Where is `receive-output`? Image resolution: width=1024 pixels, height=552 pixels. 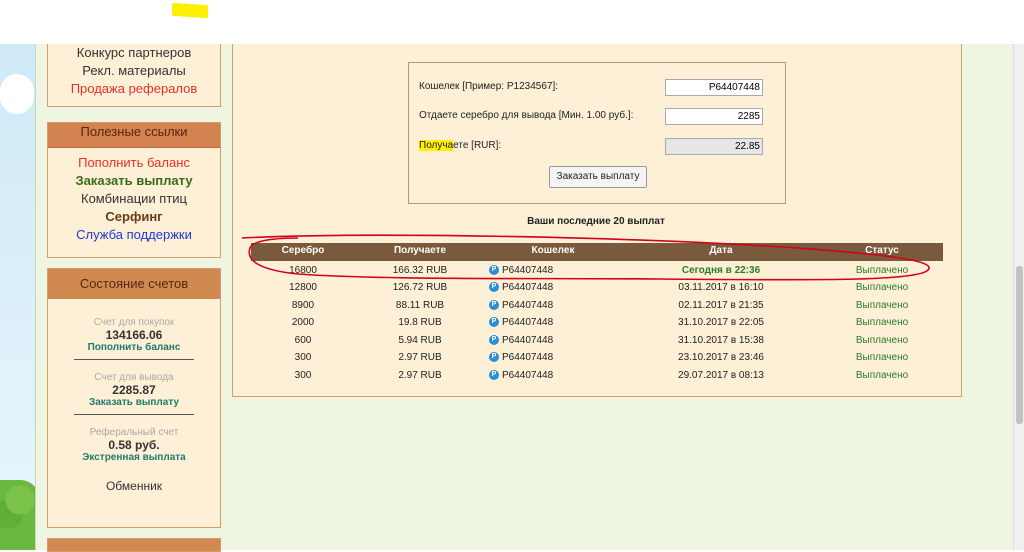 receive-output is located at coordinates (714, 146).